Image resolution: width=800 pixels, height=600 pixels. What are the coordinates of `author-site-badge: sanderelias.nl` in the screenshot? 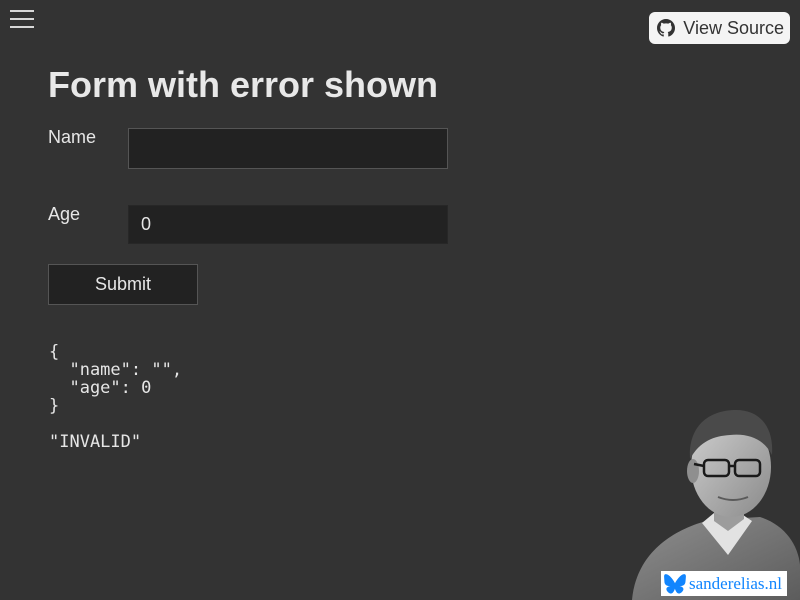 It's located at (724, 583).